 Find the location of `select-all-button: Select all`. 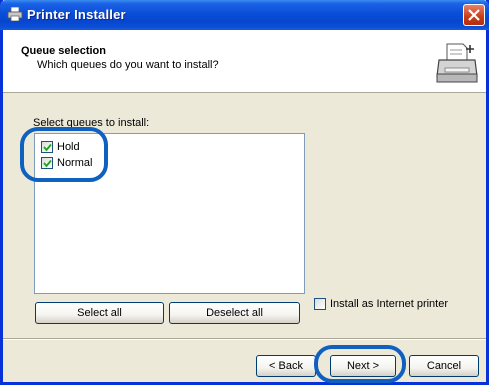

select-all-button: Select all is located at coordinates (99, 313).